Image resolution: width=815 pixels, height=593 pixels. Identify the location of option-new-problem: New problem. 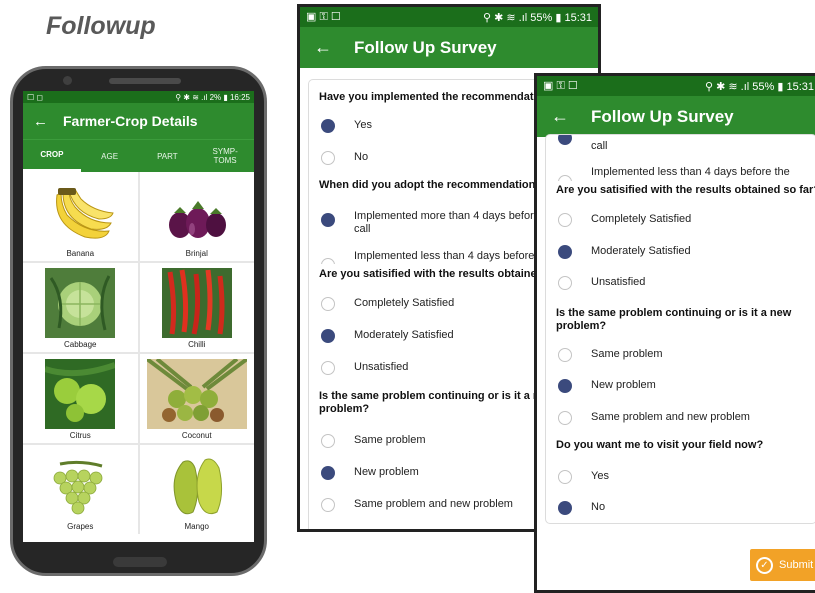
(680, 386).